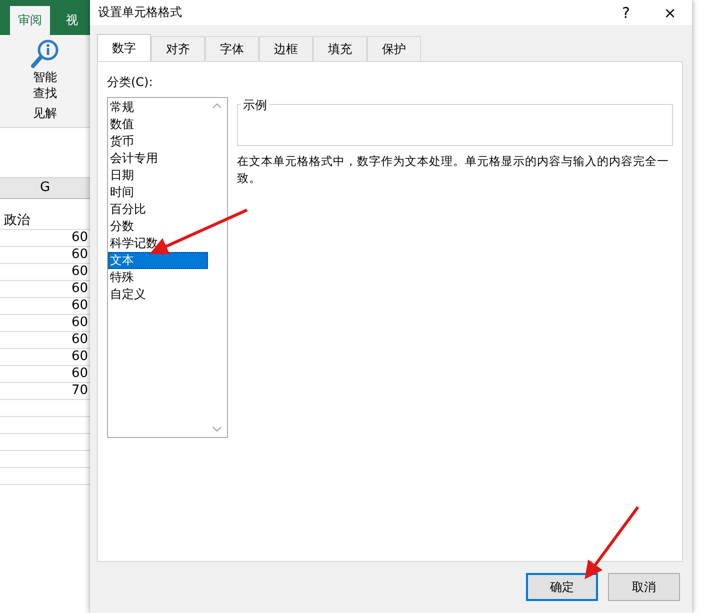 This screenshot has width=713, height=613. Describe the element at coordinates (178, 48) in the screenshot. I see `dialog-tab: 对齐` at that location.